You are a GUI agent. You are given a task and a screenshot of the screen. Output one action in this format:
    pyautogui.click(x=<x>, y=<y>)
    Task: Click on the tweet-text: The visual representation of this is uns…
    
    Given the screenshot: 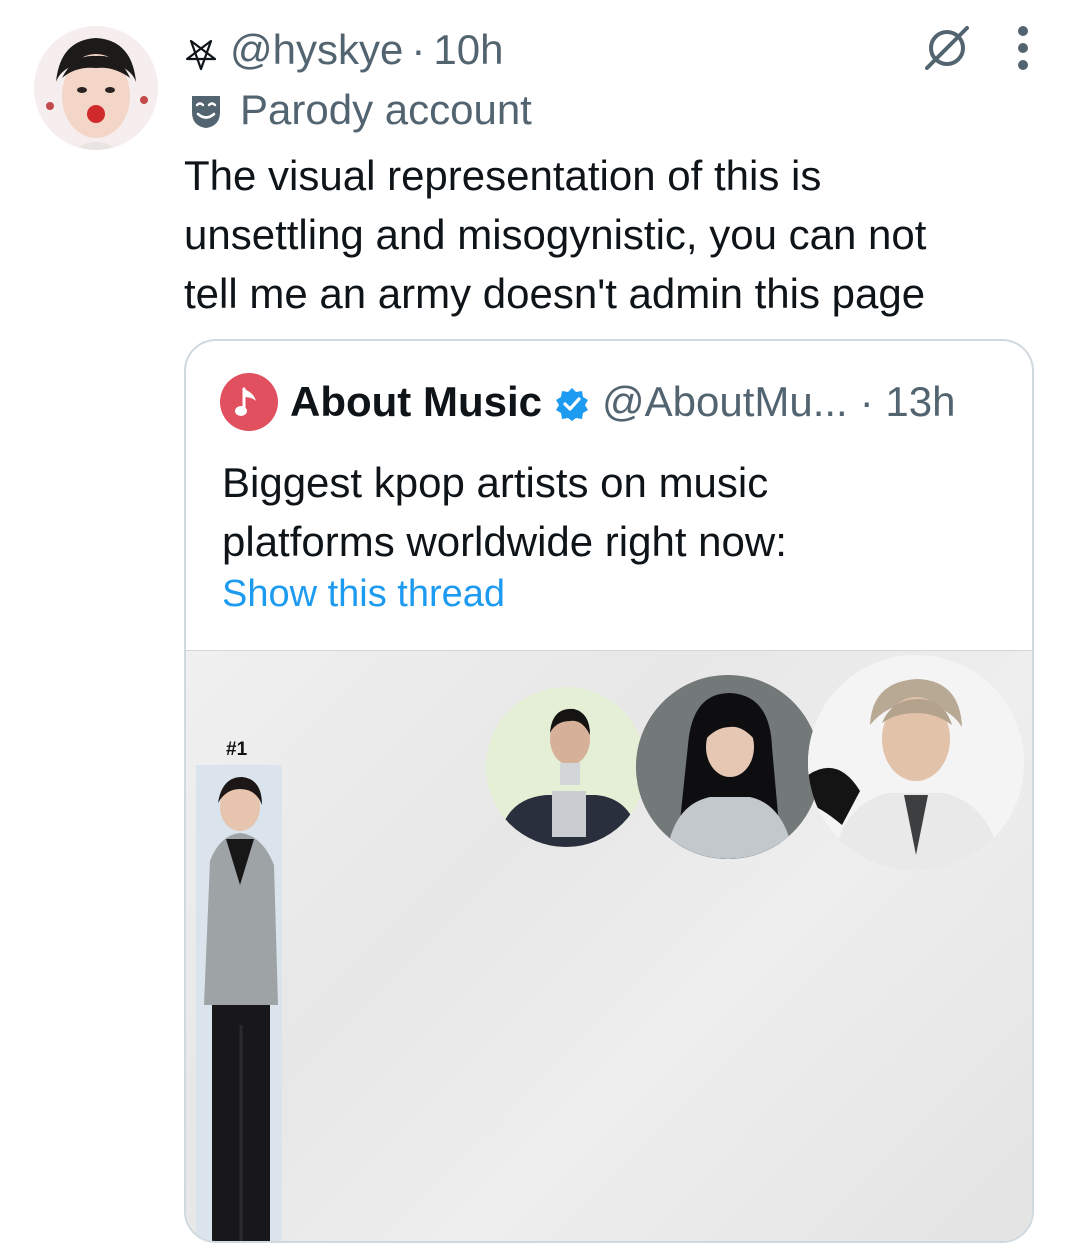 What is the action you would take?
    pyautogui.click(x=555, y=234)
    